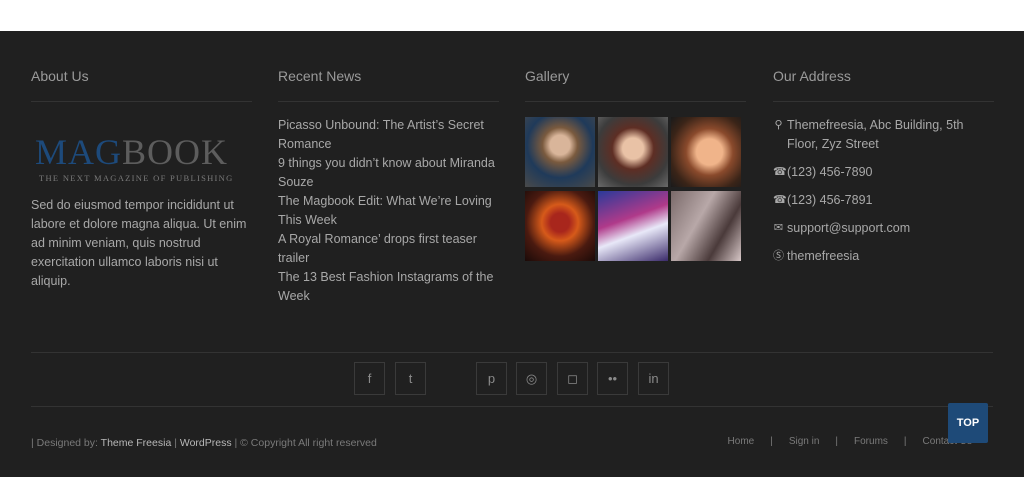 The height and width of the screenshot is (477, 1024). What do you see at coordinates (132, 152) in the screenshot?
I see `logo-text: MAGBOOK` at bounding box center [132, 152].